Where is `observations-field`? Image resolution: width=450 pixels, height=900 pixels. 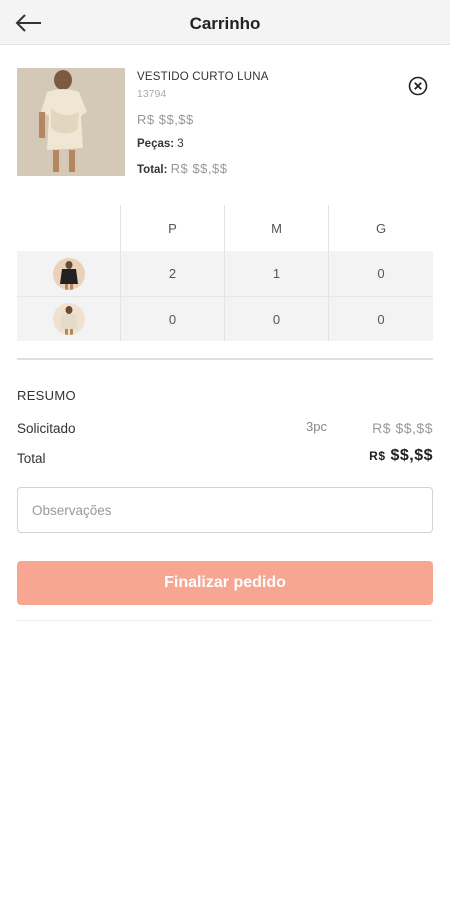
observations-field is located at coordinates (225, 510).